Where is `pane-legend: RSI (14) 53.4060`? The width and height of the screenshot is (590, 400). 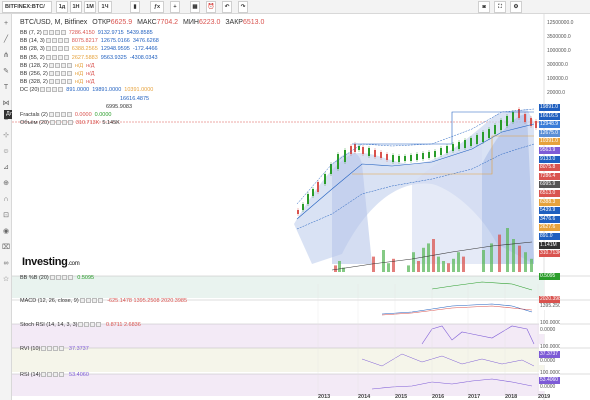
pane-legend: RSI (14) 53.4060 is located at coordinates (54, 375).